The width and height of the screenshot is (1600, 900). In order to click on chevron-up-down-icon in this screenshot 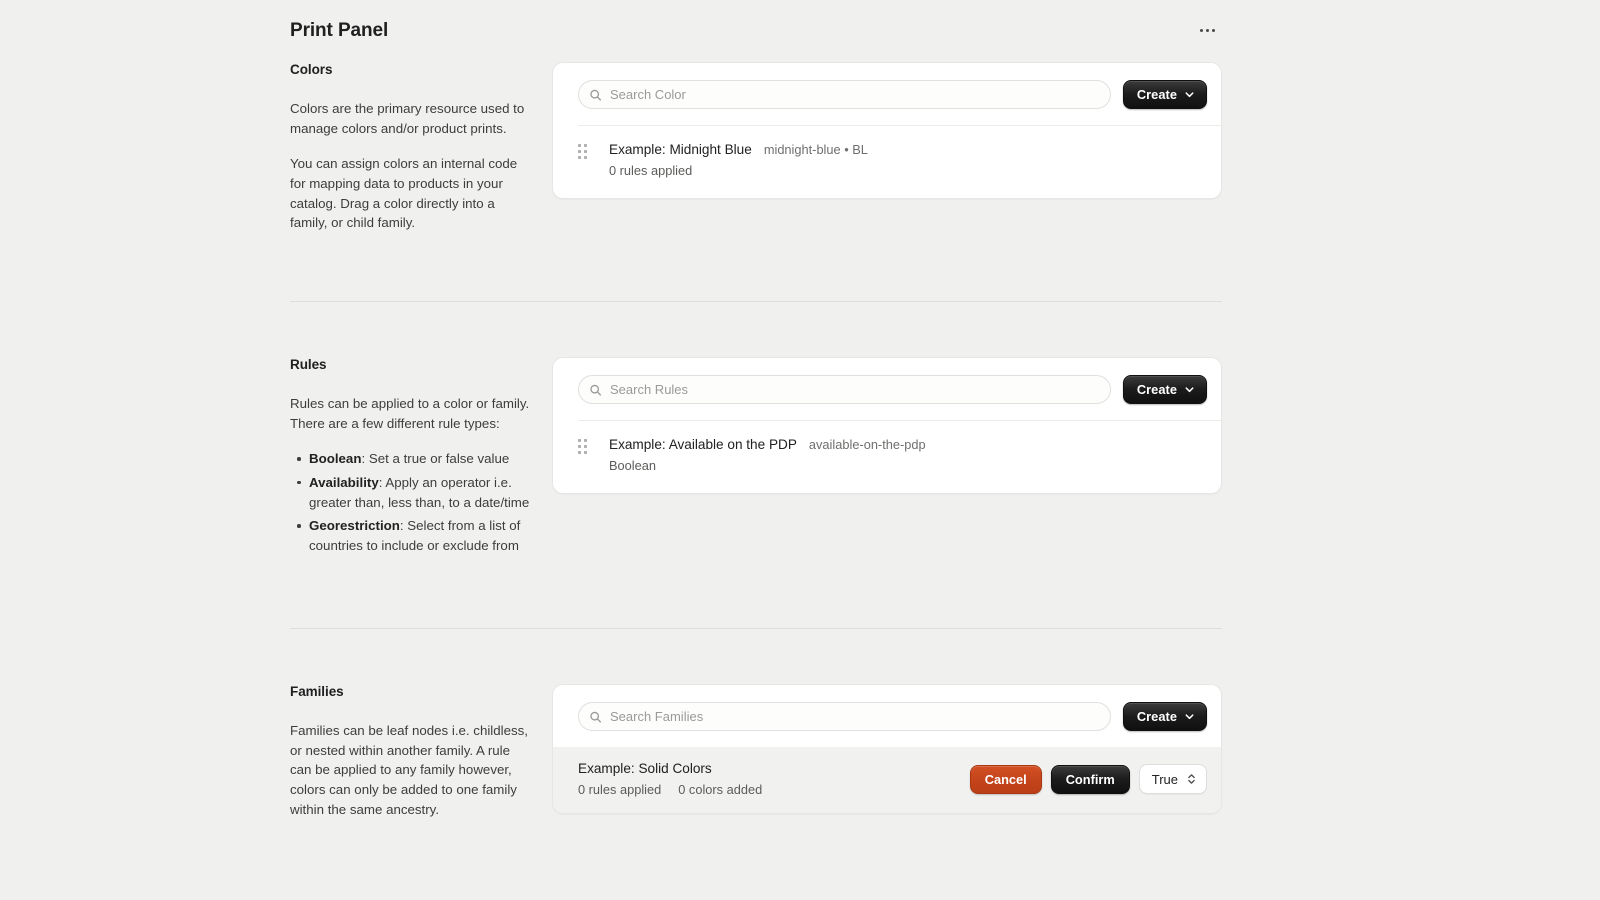, I will do `click(1191, 779)`.